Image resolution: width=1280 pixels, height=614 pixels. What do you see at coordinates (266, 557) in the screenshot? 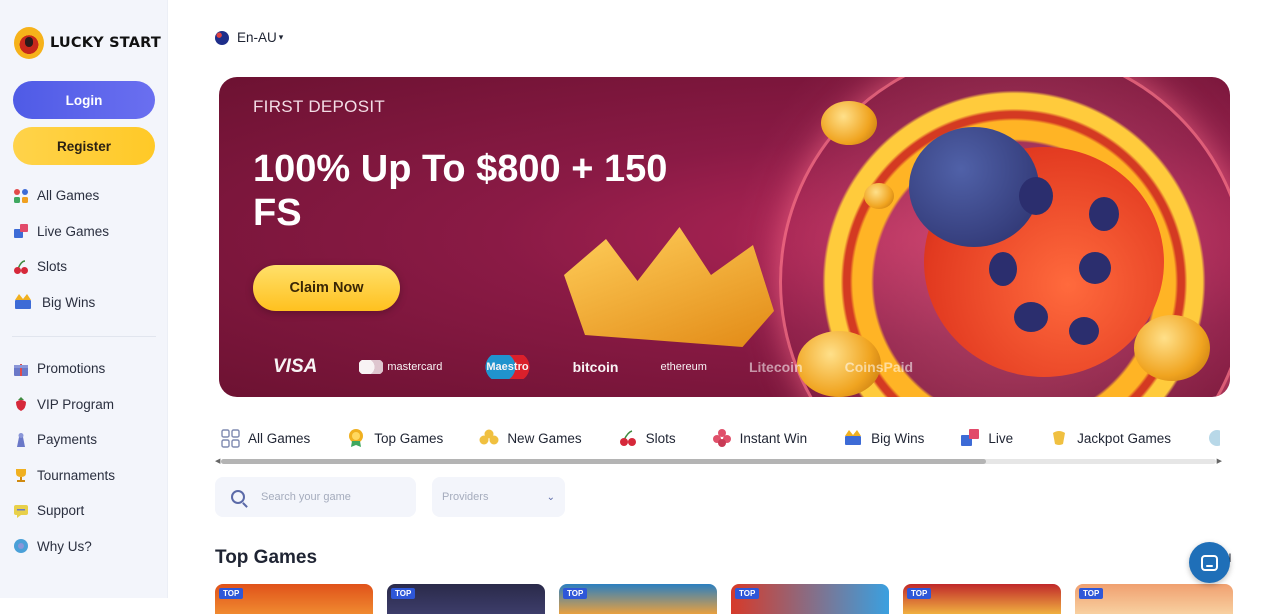
I see `section-title: Top Games` at bounding box center [266, 557].